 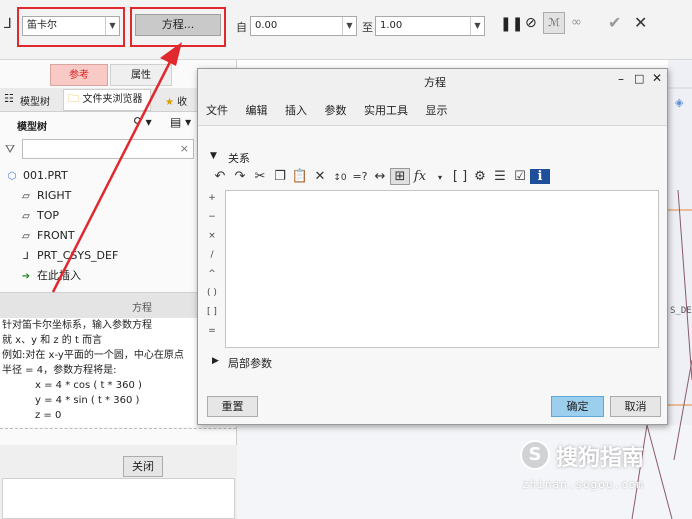 I want to click on watermark-brand: 搜狗指南, so click(x=600, y=458).